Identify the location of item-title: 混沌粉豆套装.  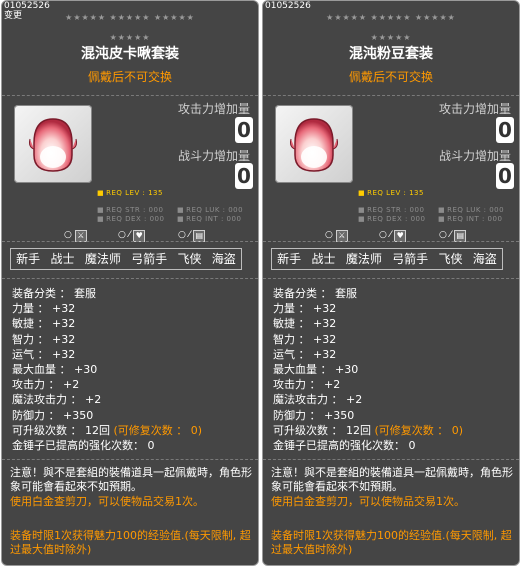
(391, 54).